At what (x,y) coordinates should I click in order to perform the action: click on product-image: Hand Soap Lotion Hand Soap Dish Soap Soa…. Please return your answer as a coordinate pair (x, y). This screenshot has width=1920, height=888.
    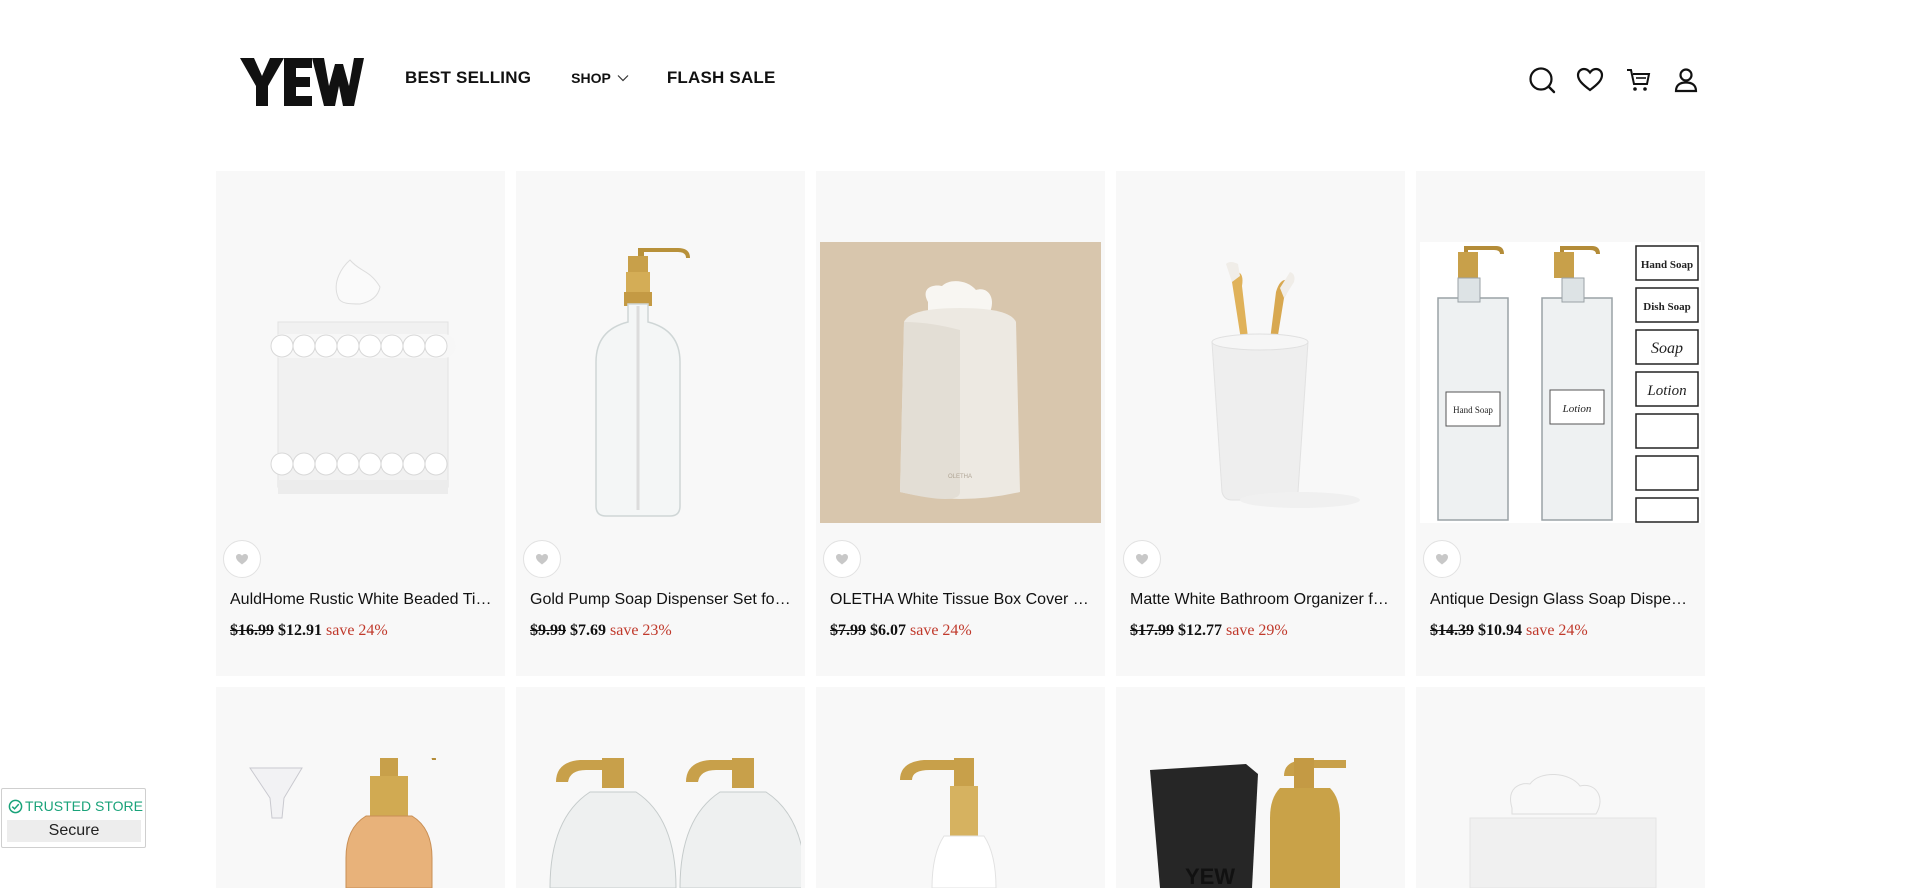
    Looking at the image, I should click on (1560, 382).